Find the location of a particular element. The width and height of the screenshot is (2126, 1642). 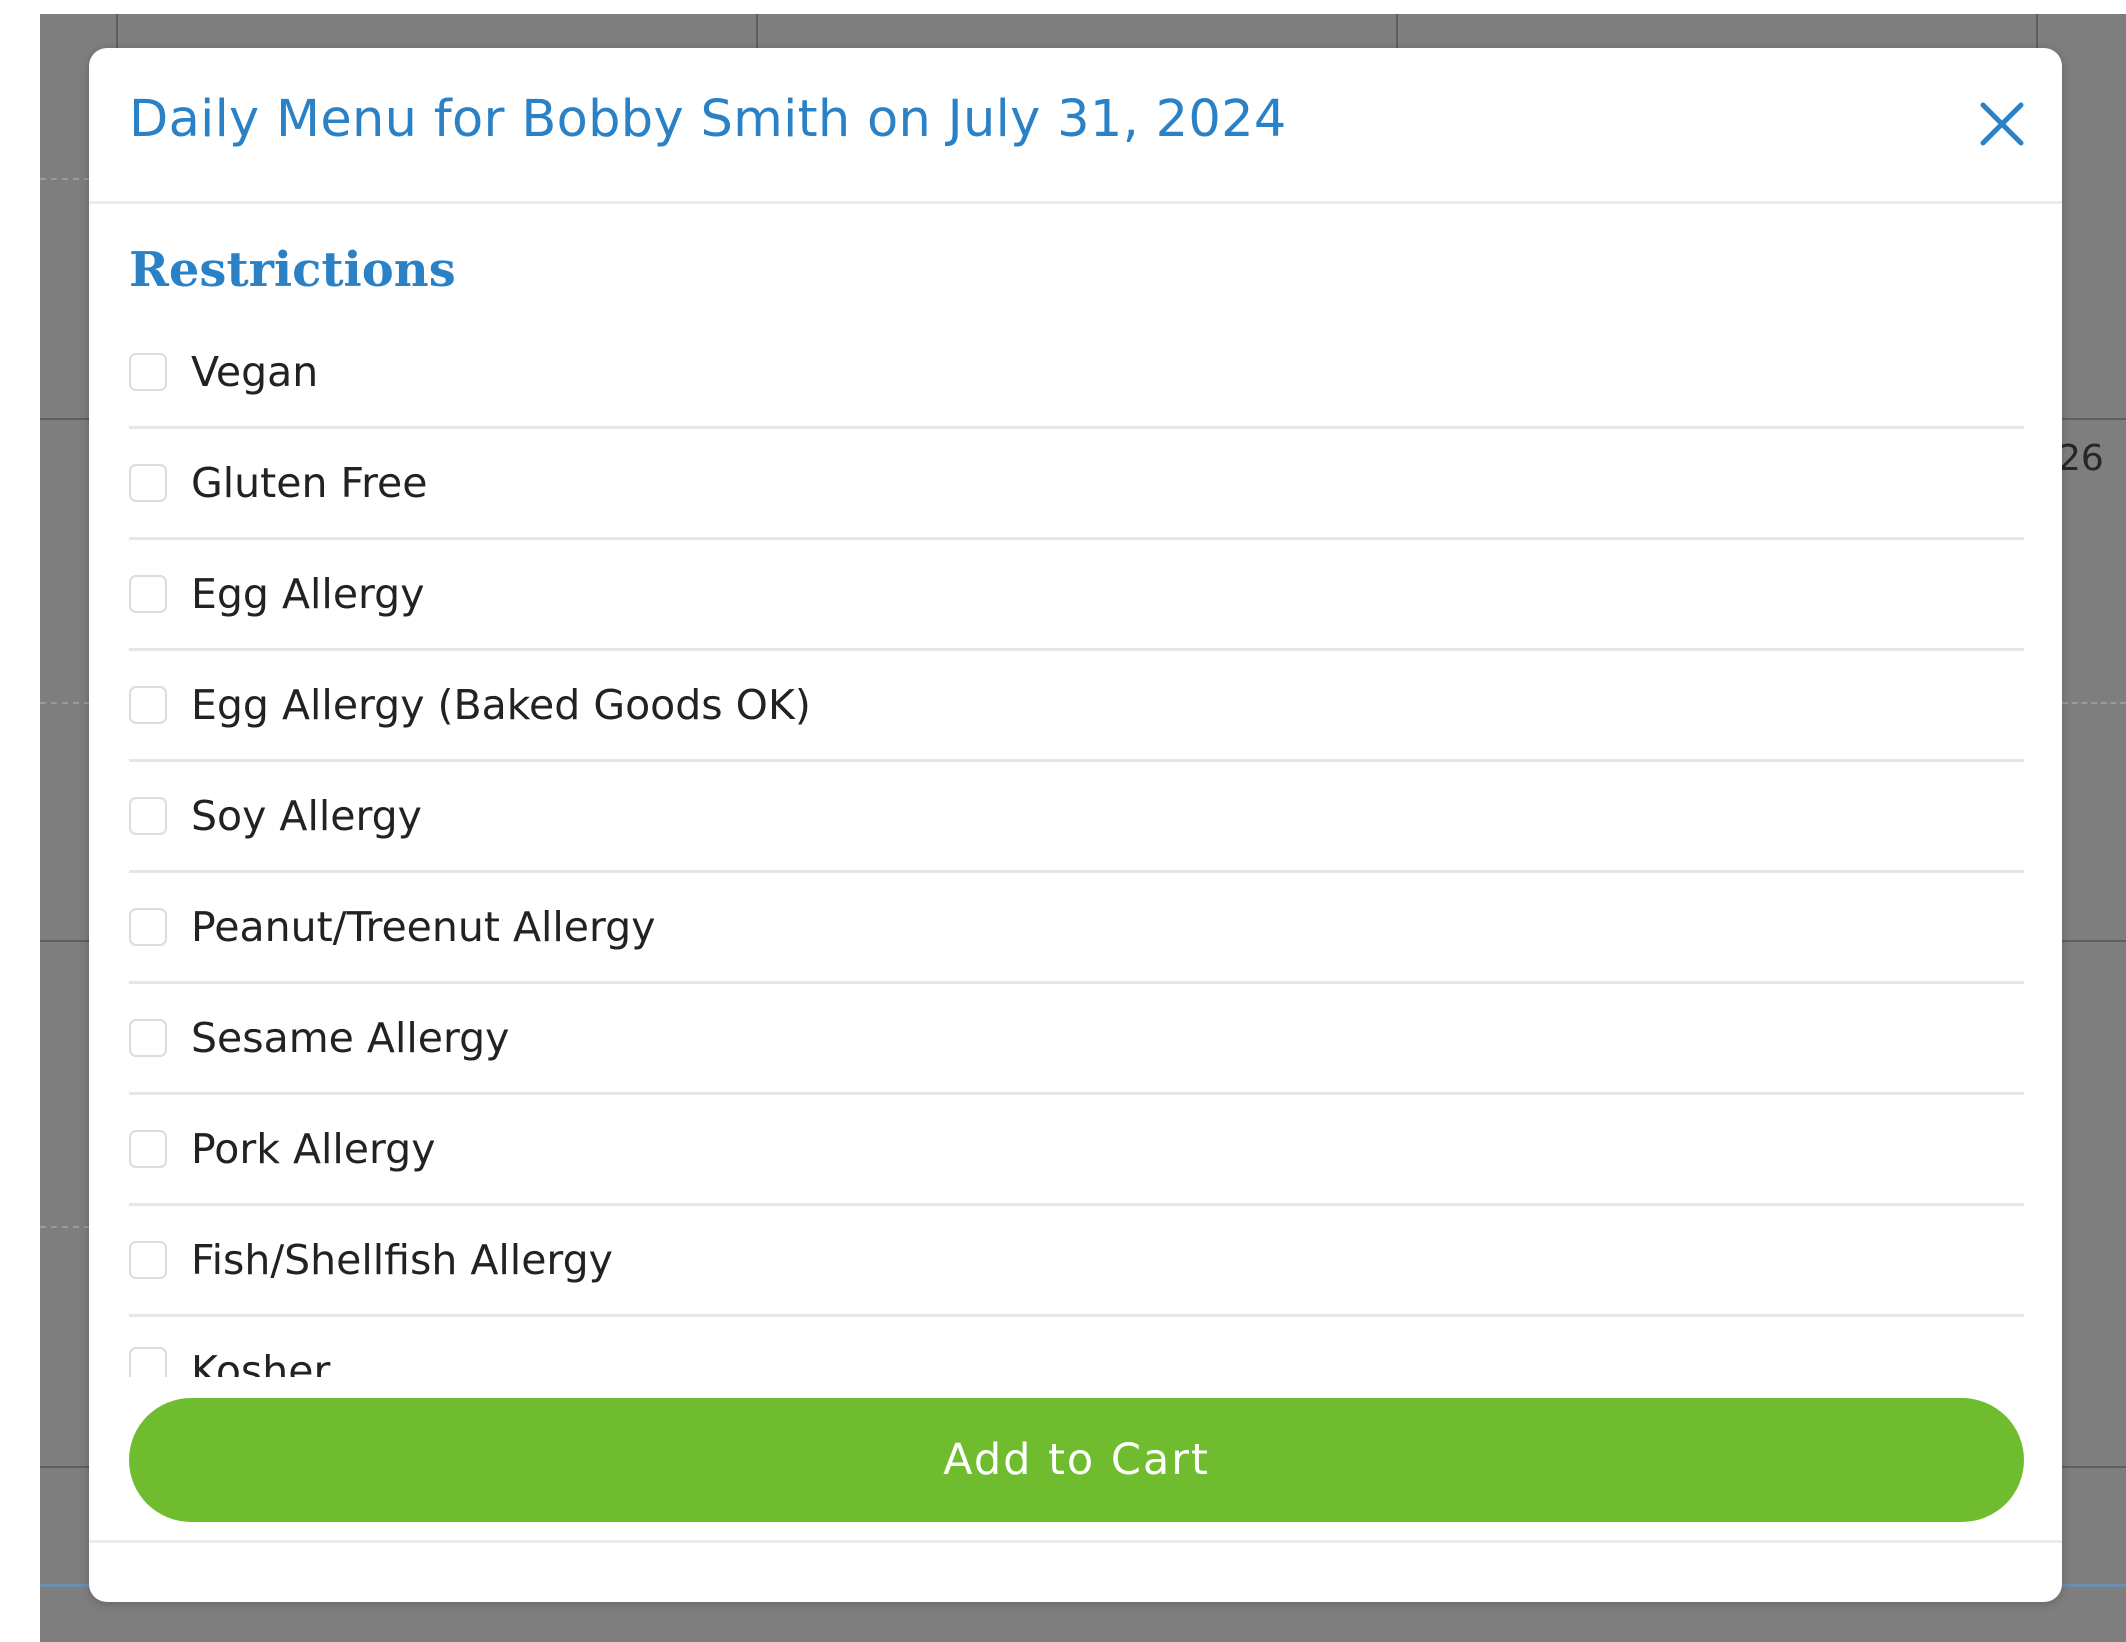

close-icon is located at coordinates (2002, 124).